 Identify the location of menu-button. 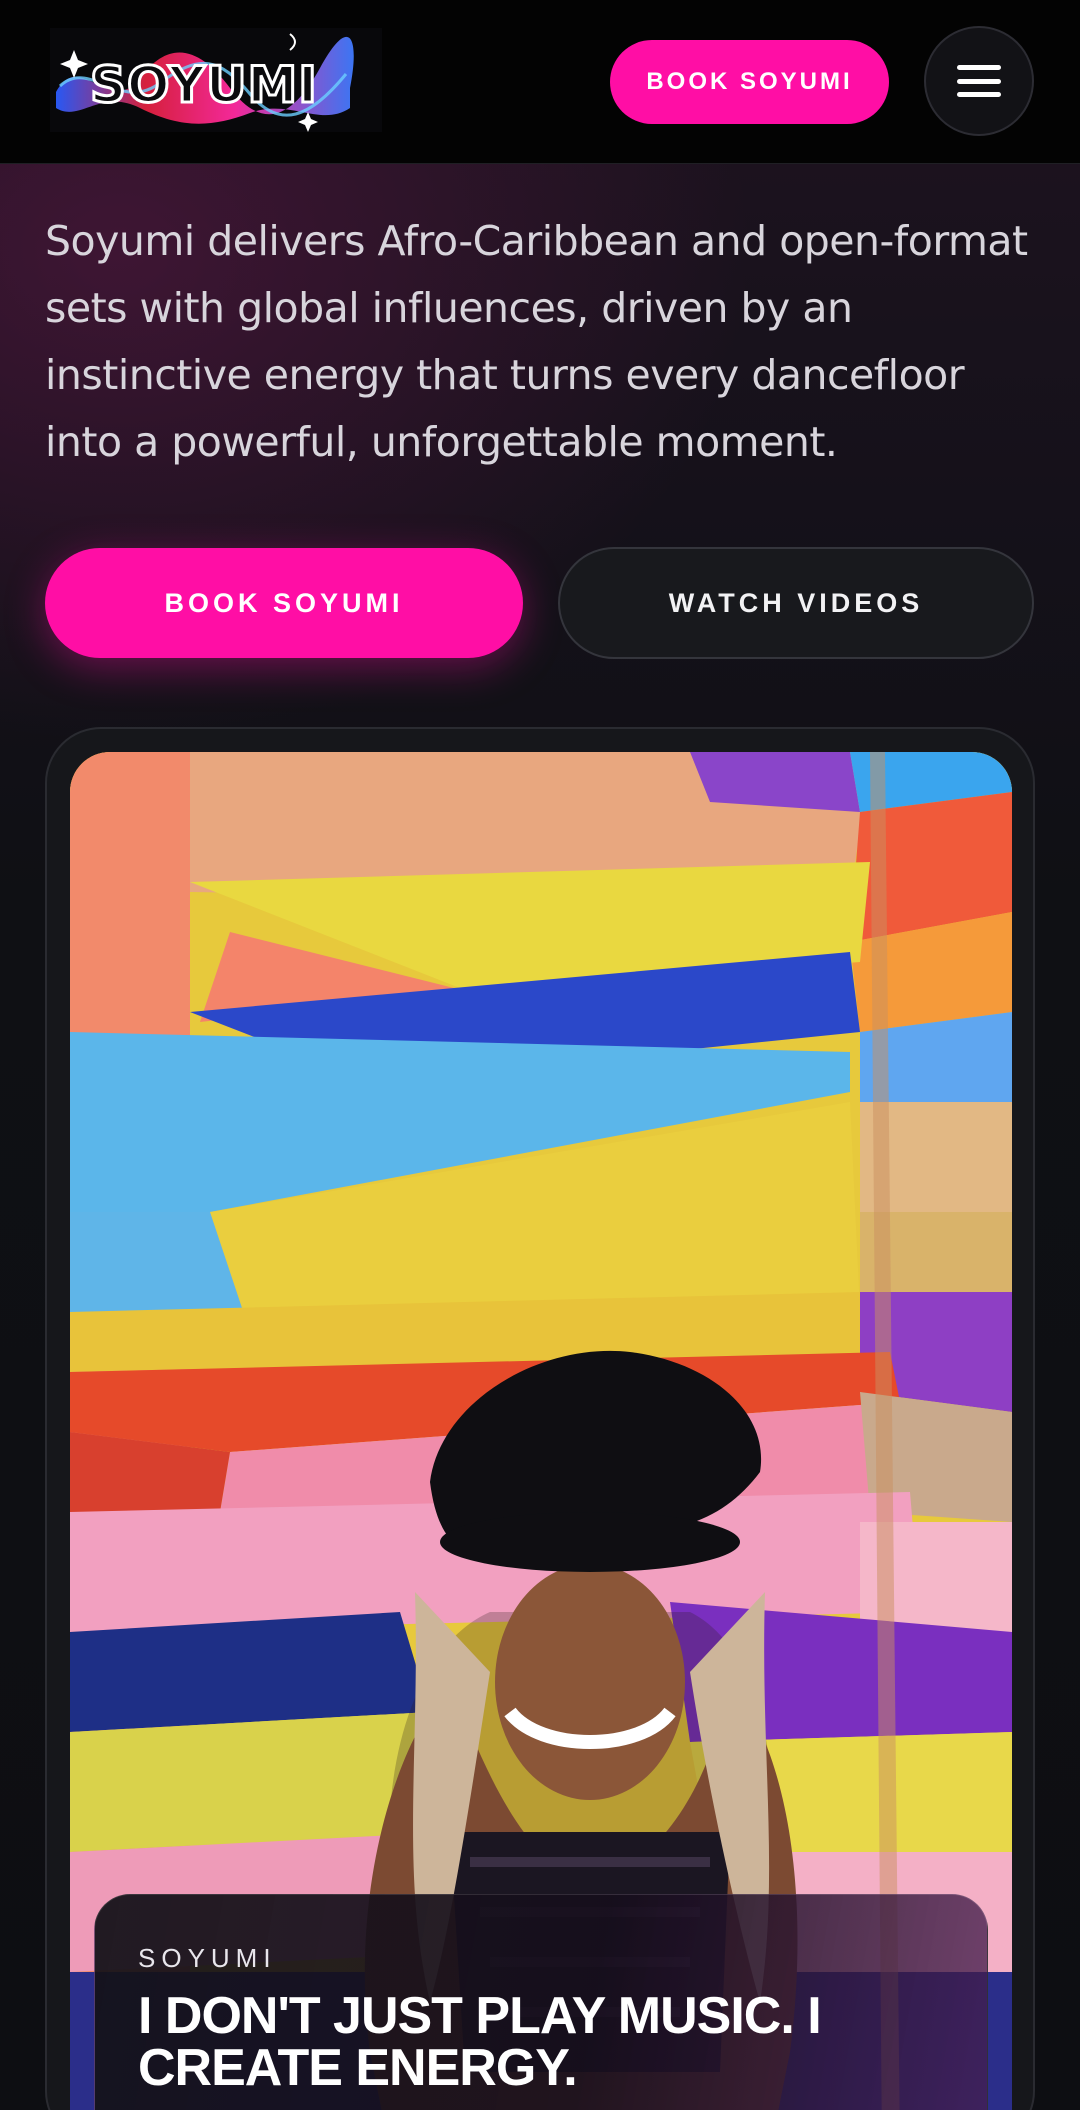
(979, 81).